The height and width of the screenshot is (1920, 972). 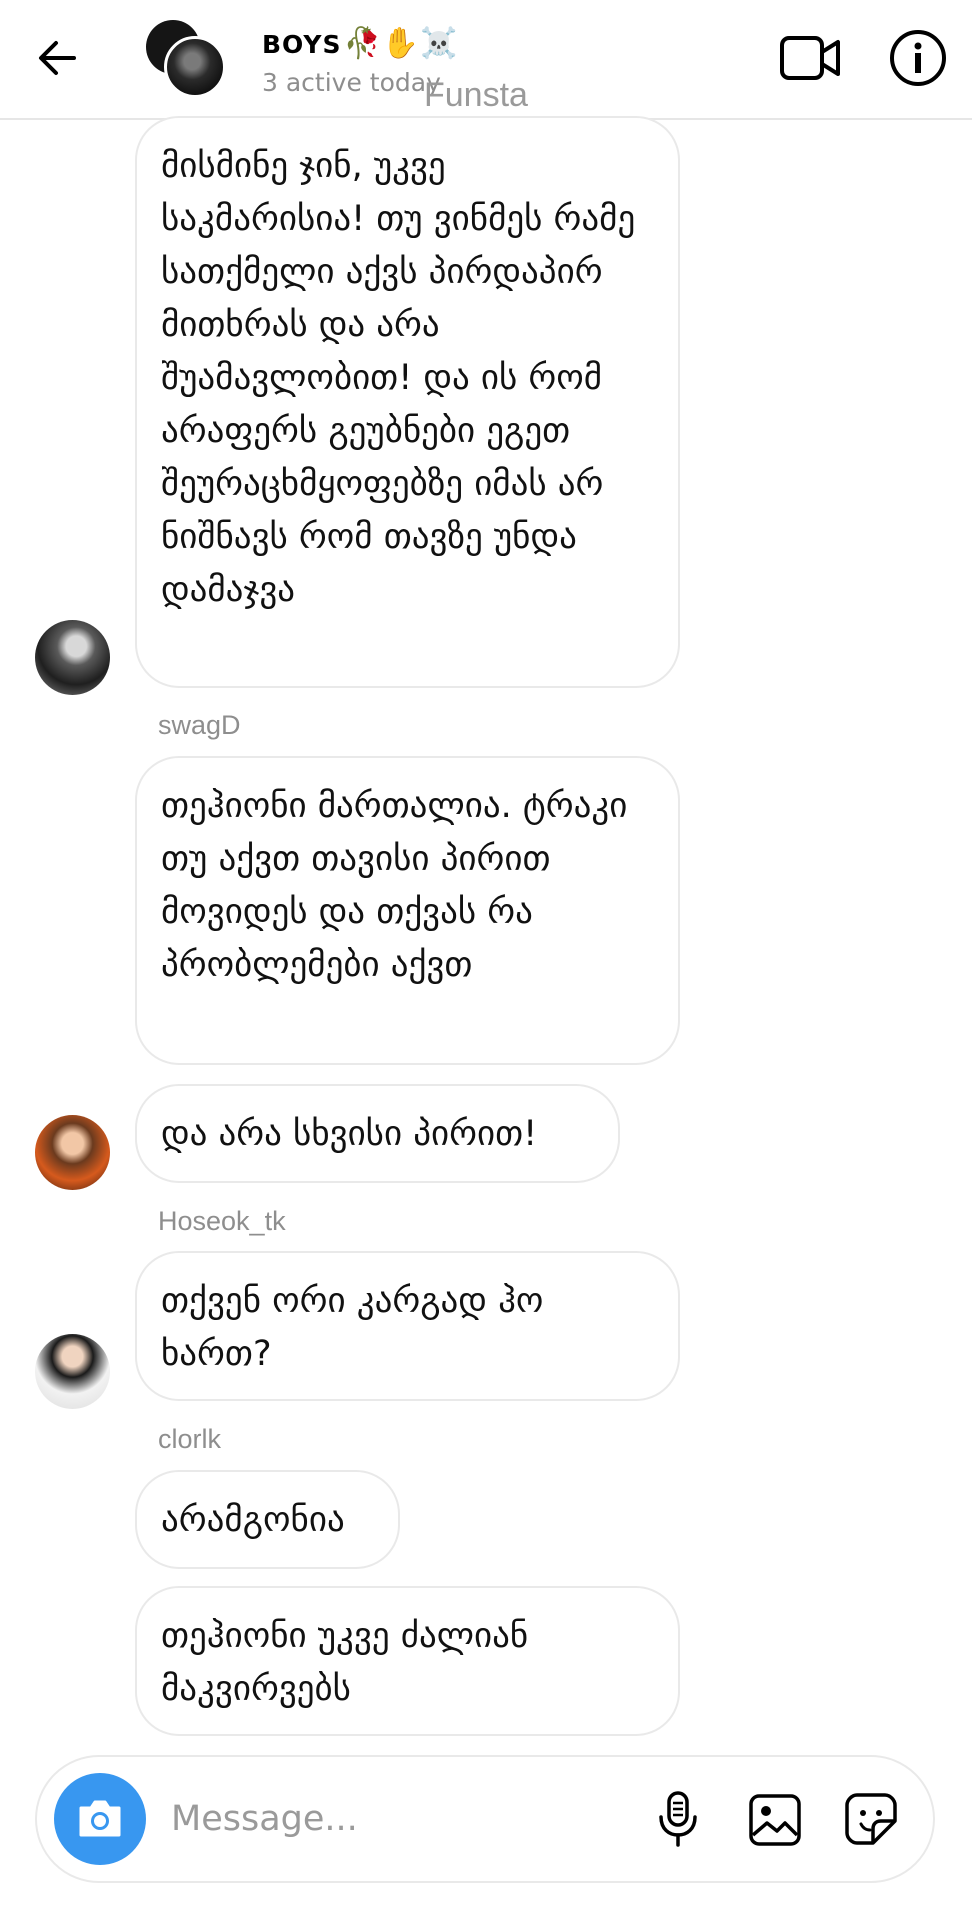 What do you see at coordinates (195, 67) in the screenshot?
I see `group-avatar-front` at bounding box center [195, 67].